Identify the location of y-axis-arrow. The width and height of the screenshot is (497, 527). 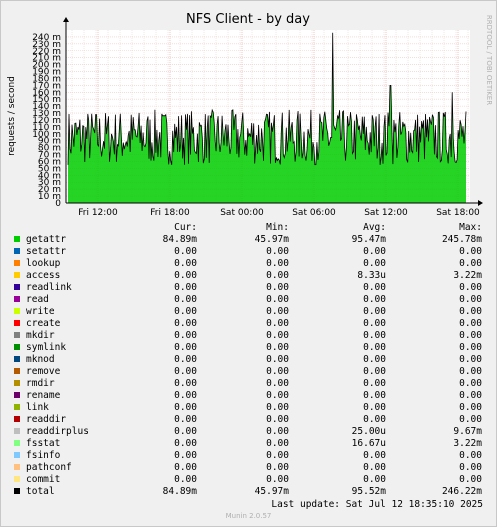
(66, 19).